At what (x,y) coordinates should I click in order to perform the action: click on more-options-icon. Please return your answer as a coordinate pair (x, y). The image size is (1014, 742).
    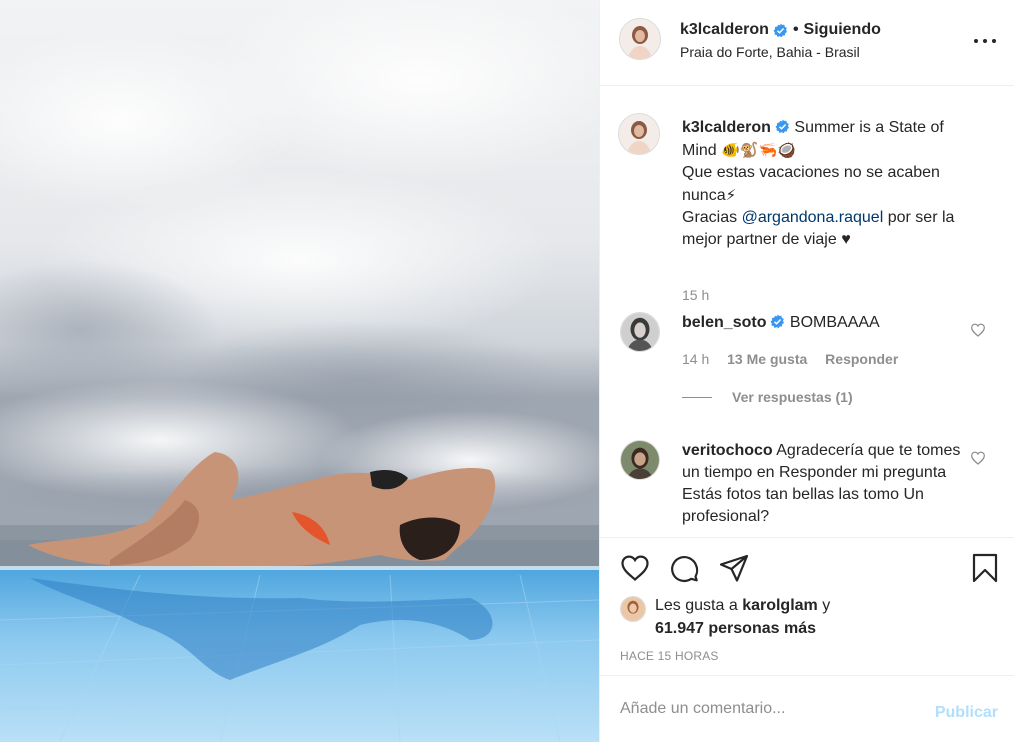
    Looking at the image, I should click on (985, 41).